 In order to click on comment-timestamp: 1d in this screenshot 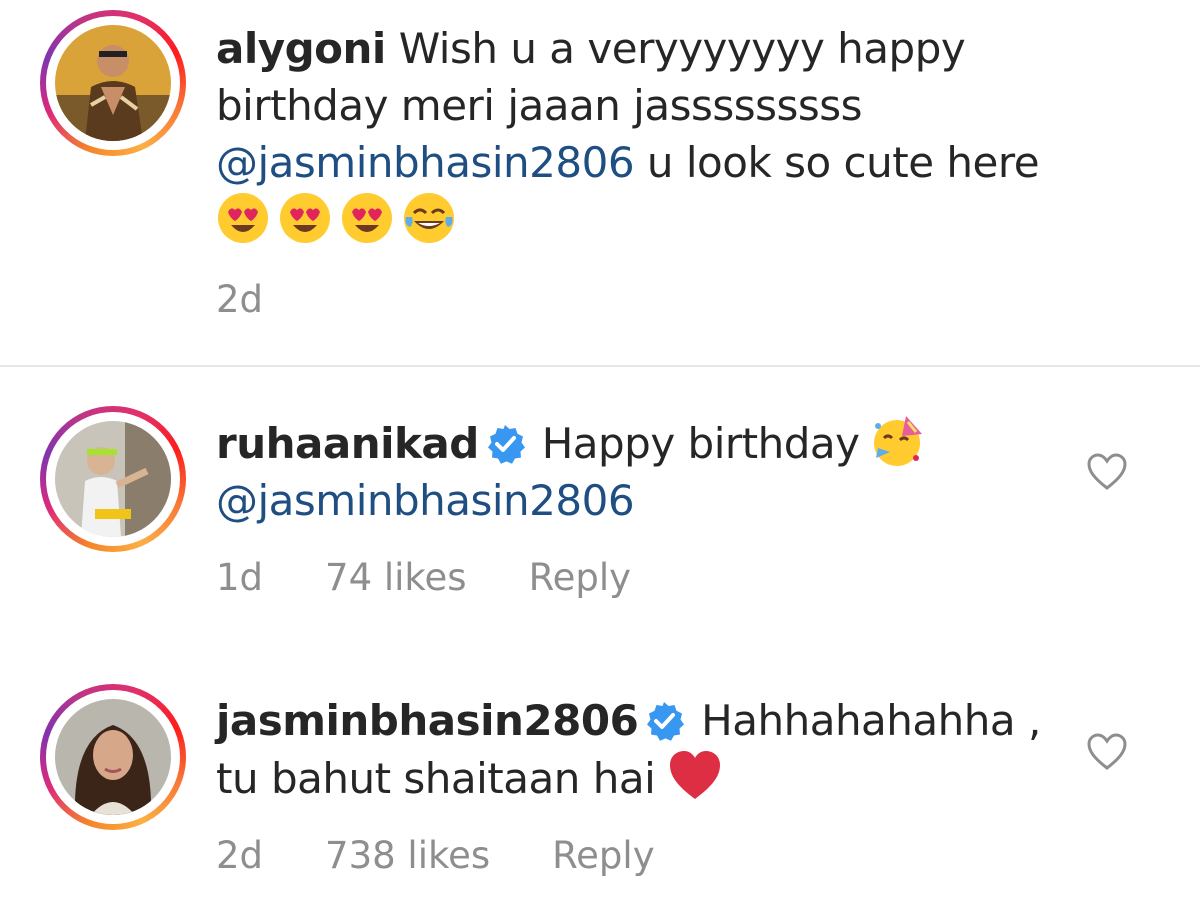, I will do `click(239, 577)`.